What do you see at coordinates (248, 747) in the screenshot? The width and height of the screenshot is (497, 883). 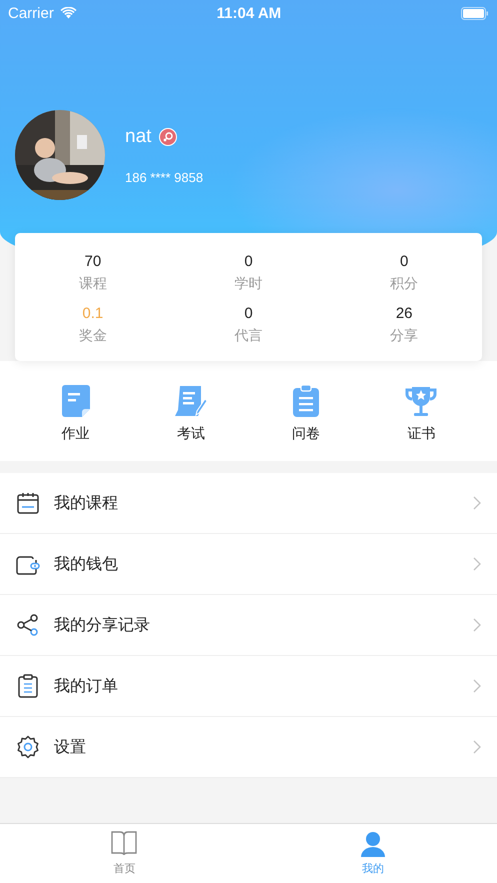 I see `menu-item: 设置` at bounding box center [248, 747].